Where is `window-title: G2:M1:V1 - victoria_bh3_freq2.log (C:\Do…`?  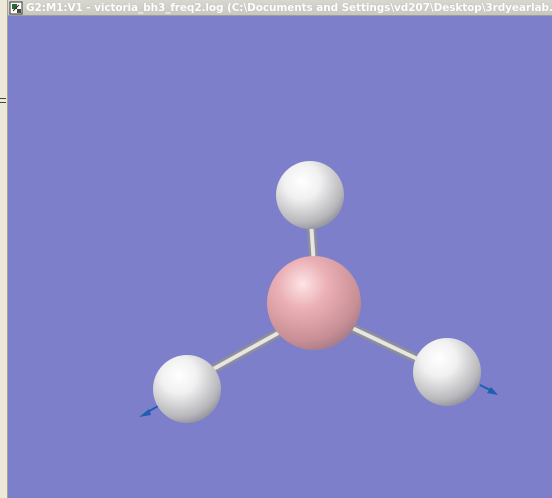 window-title: G2:M1:V1 - victoria_bh3_freq2.log (C:\Do… is located at coordinates (289, 7).